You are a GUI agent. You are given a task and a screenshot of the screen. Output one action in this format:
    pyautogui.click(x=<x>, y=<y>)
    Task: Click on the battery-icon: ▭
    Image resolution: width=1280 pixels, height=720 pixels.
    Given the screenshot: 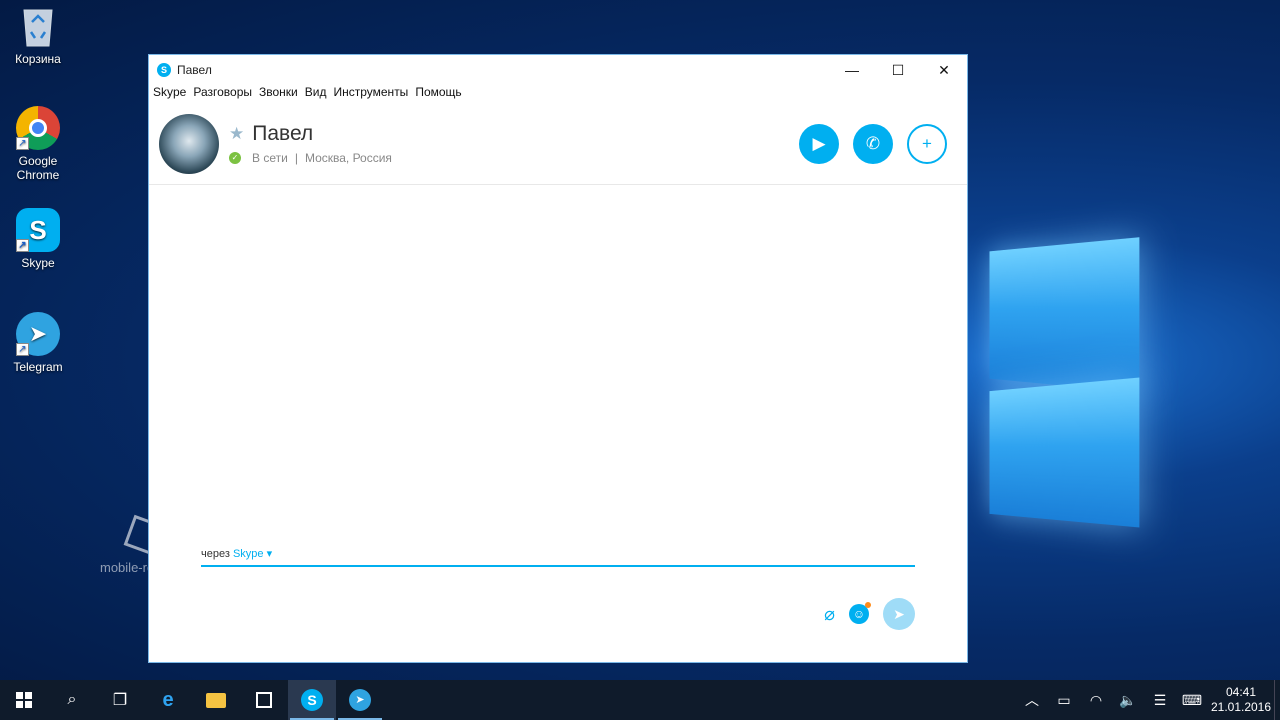 What is the action you would take?
    pyautogui.click(x=1064, y=700)
    